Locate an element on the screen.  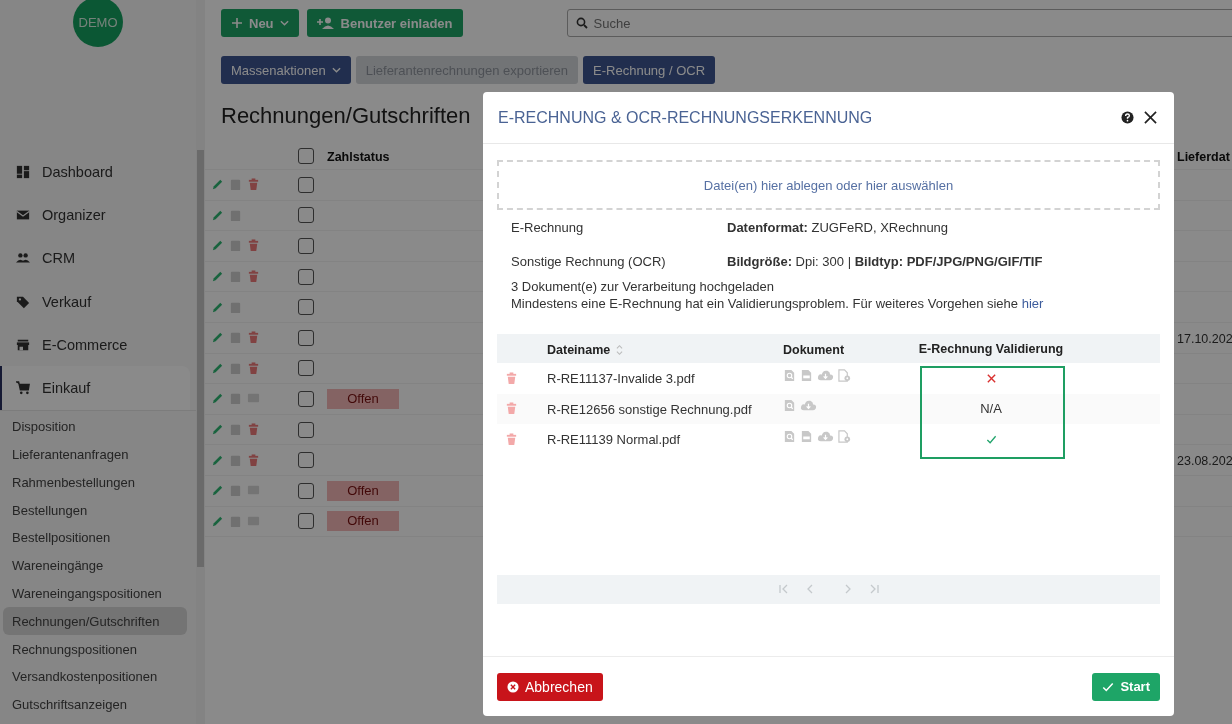
nav-item: Dashboard is located at coordinates (98, 172).